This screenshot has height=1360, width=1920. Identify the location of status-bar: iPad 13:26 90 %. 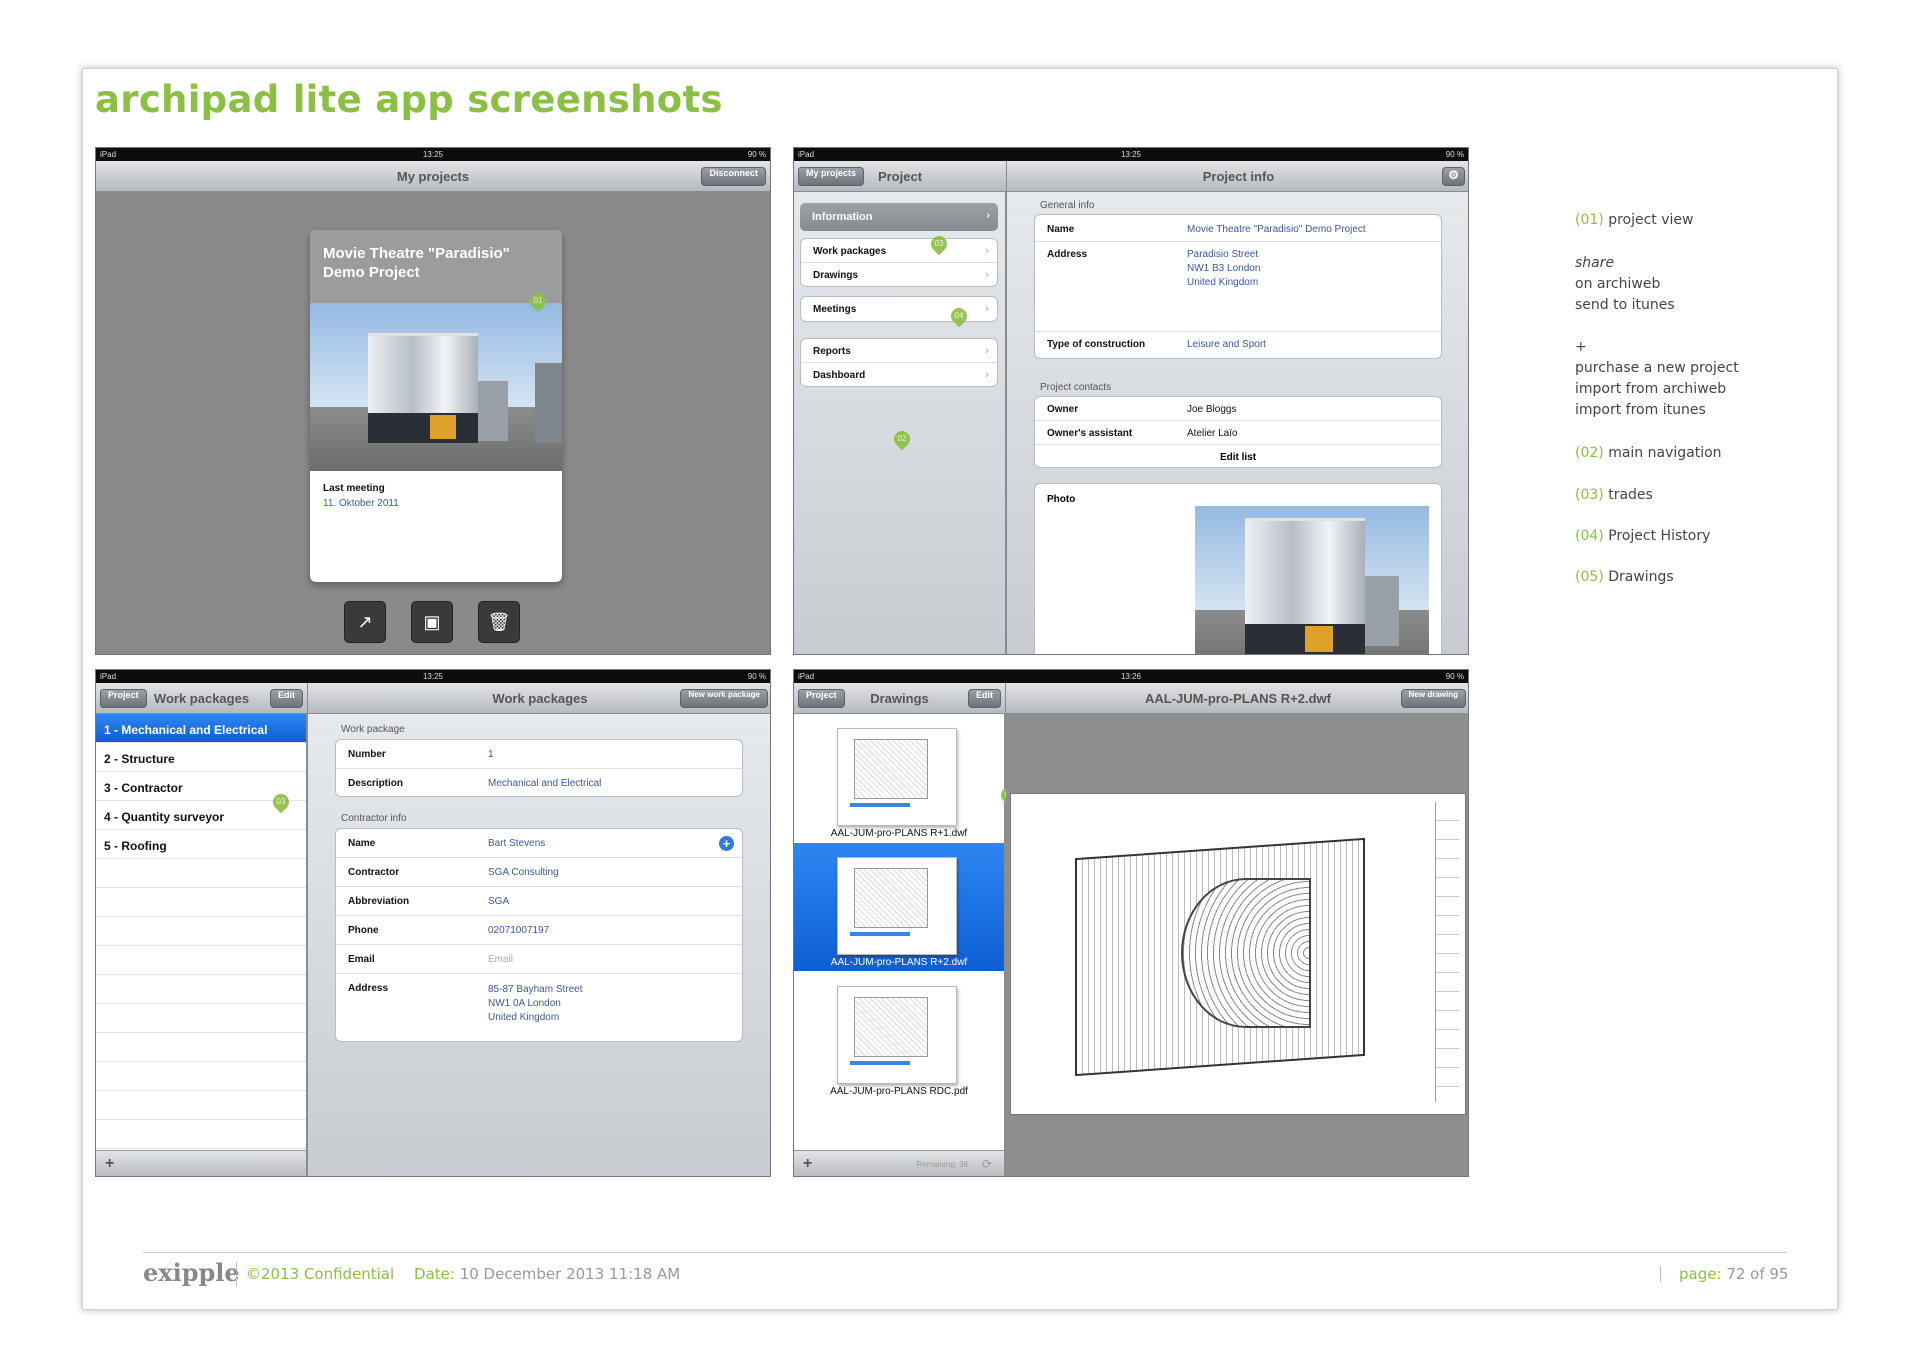
(1131, 676).